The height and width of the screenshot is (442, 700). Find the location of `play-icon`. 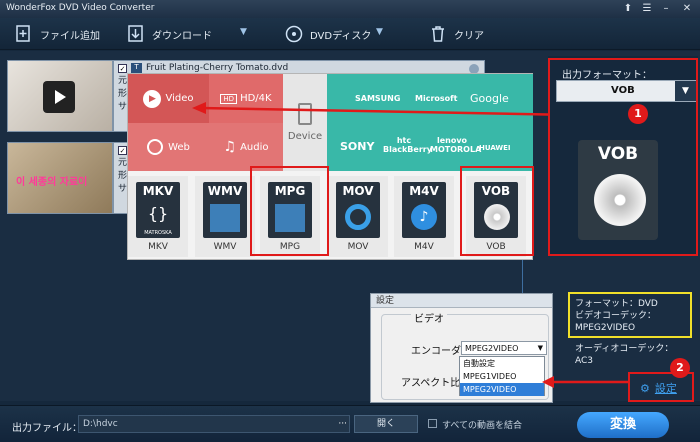

play-icon is located at coordinates (59, 97).